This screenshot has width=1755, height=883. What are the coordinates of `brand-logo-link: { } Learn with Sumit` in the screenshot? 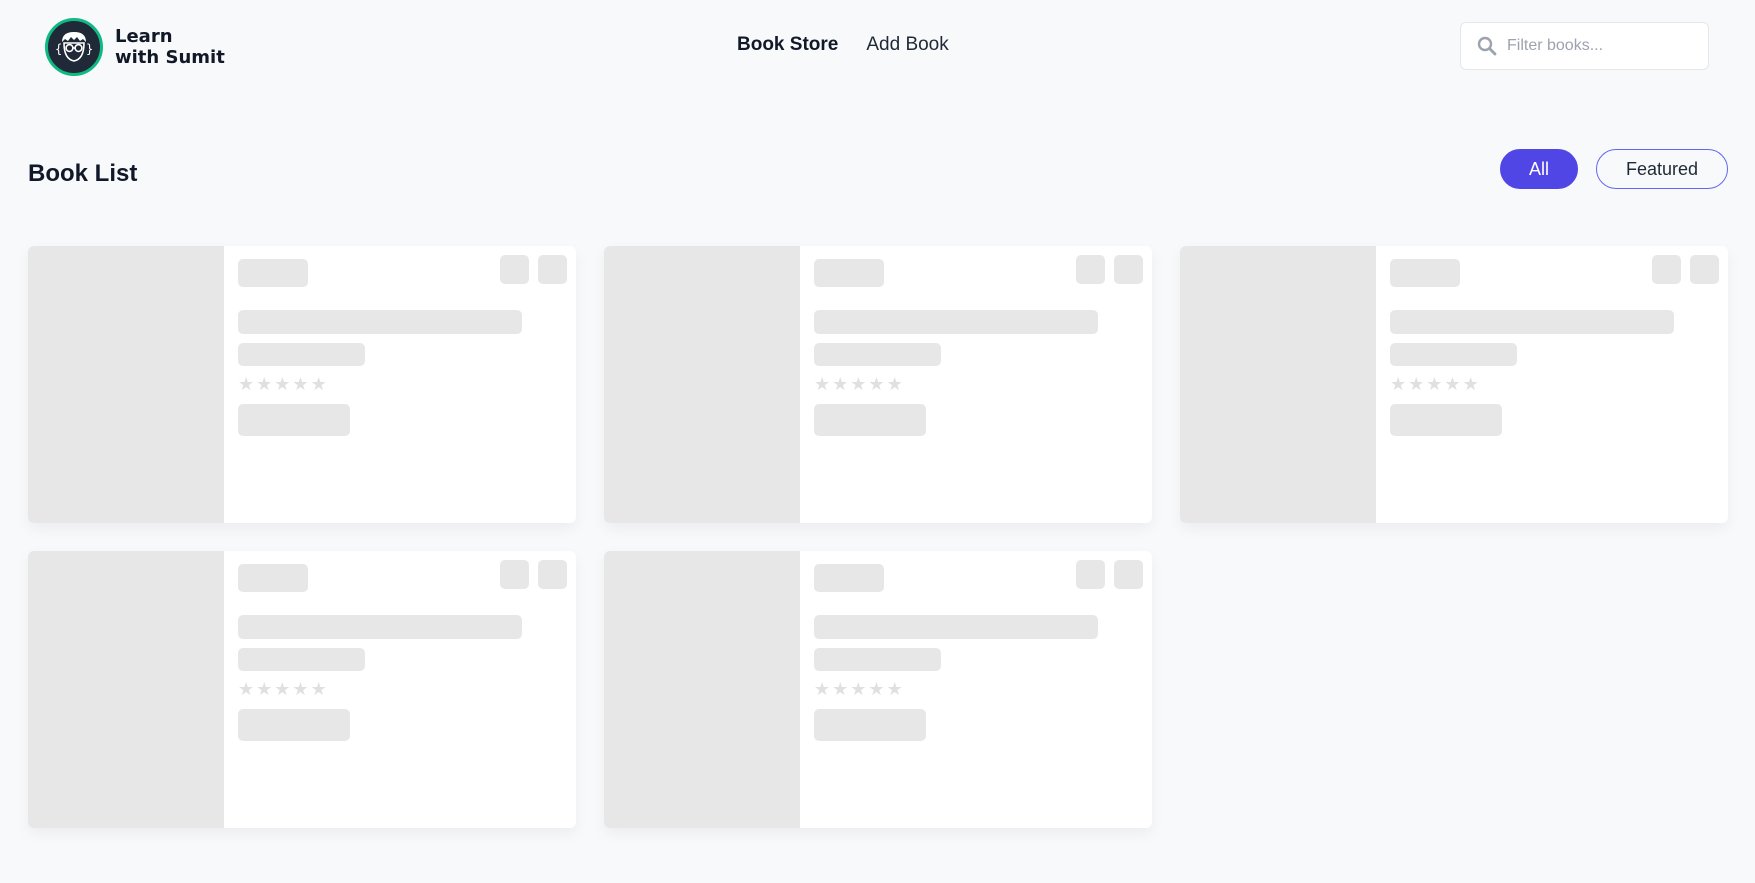 It's located at (135, 47).